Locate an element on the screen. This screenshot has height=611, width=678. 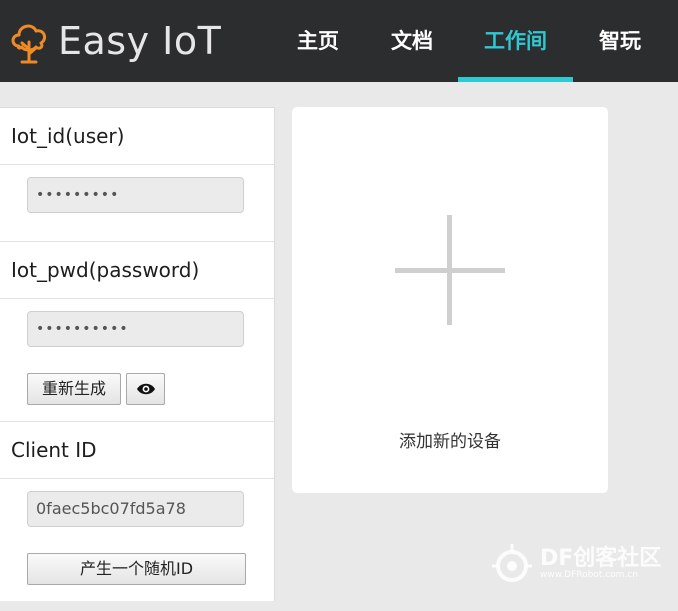
show-password-button is located at coordinates (145, 389).